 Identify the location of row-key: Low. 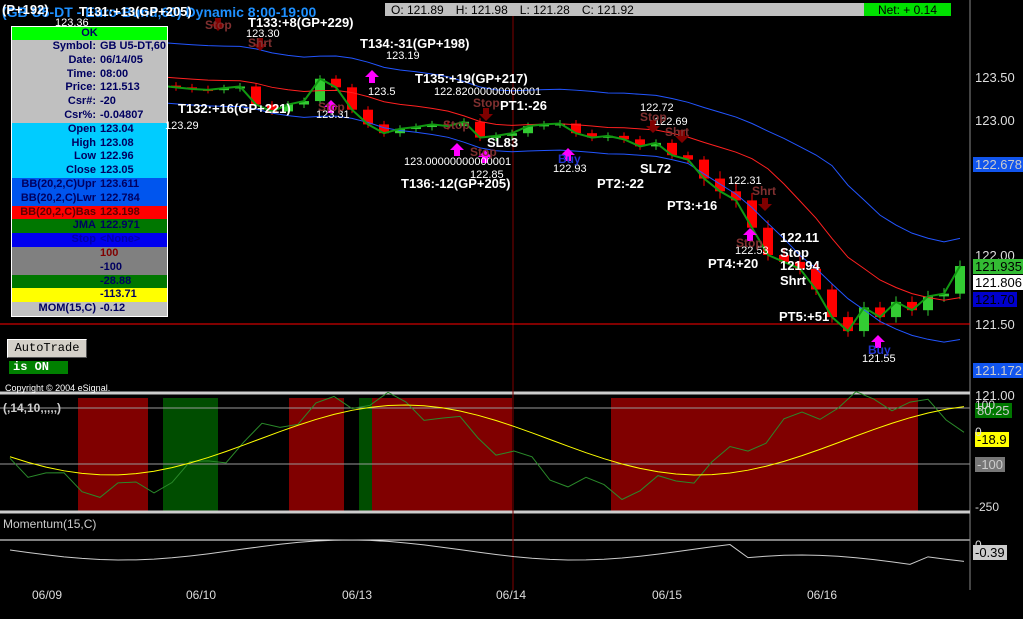
(85, 156).